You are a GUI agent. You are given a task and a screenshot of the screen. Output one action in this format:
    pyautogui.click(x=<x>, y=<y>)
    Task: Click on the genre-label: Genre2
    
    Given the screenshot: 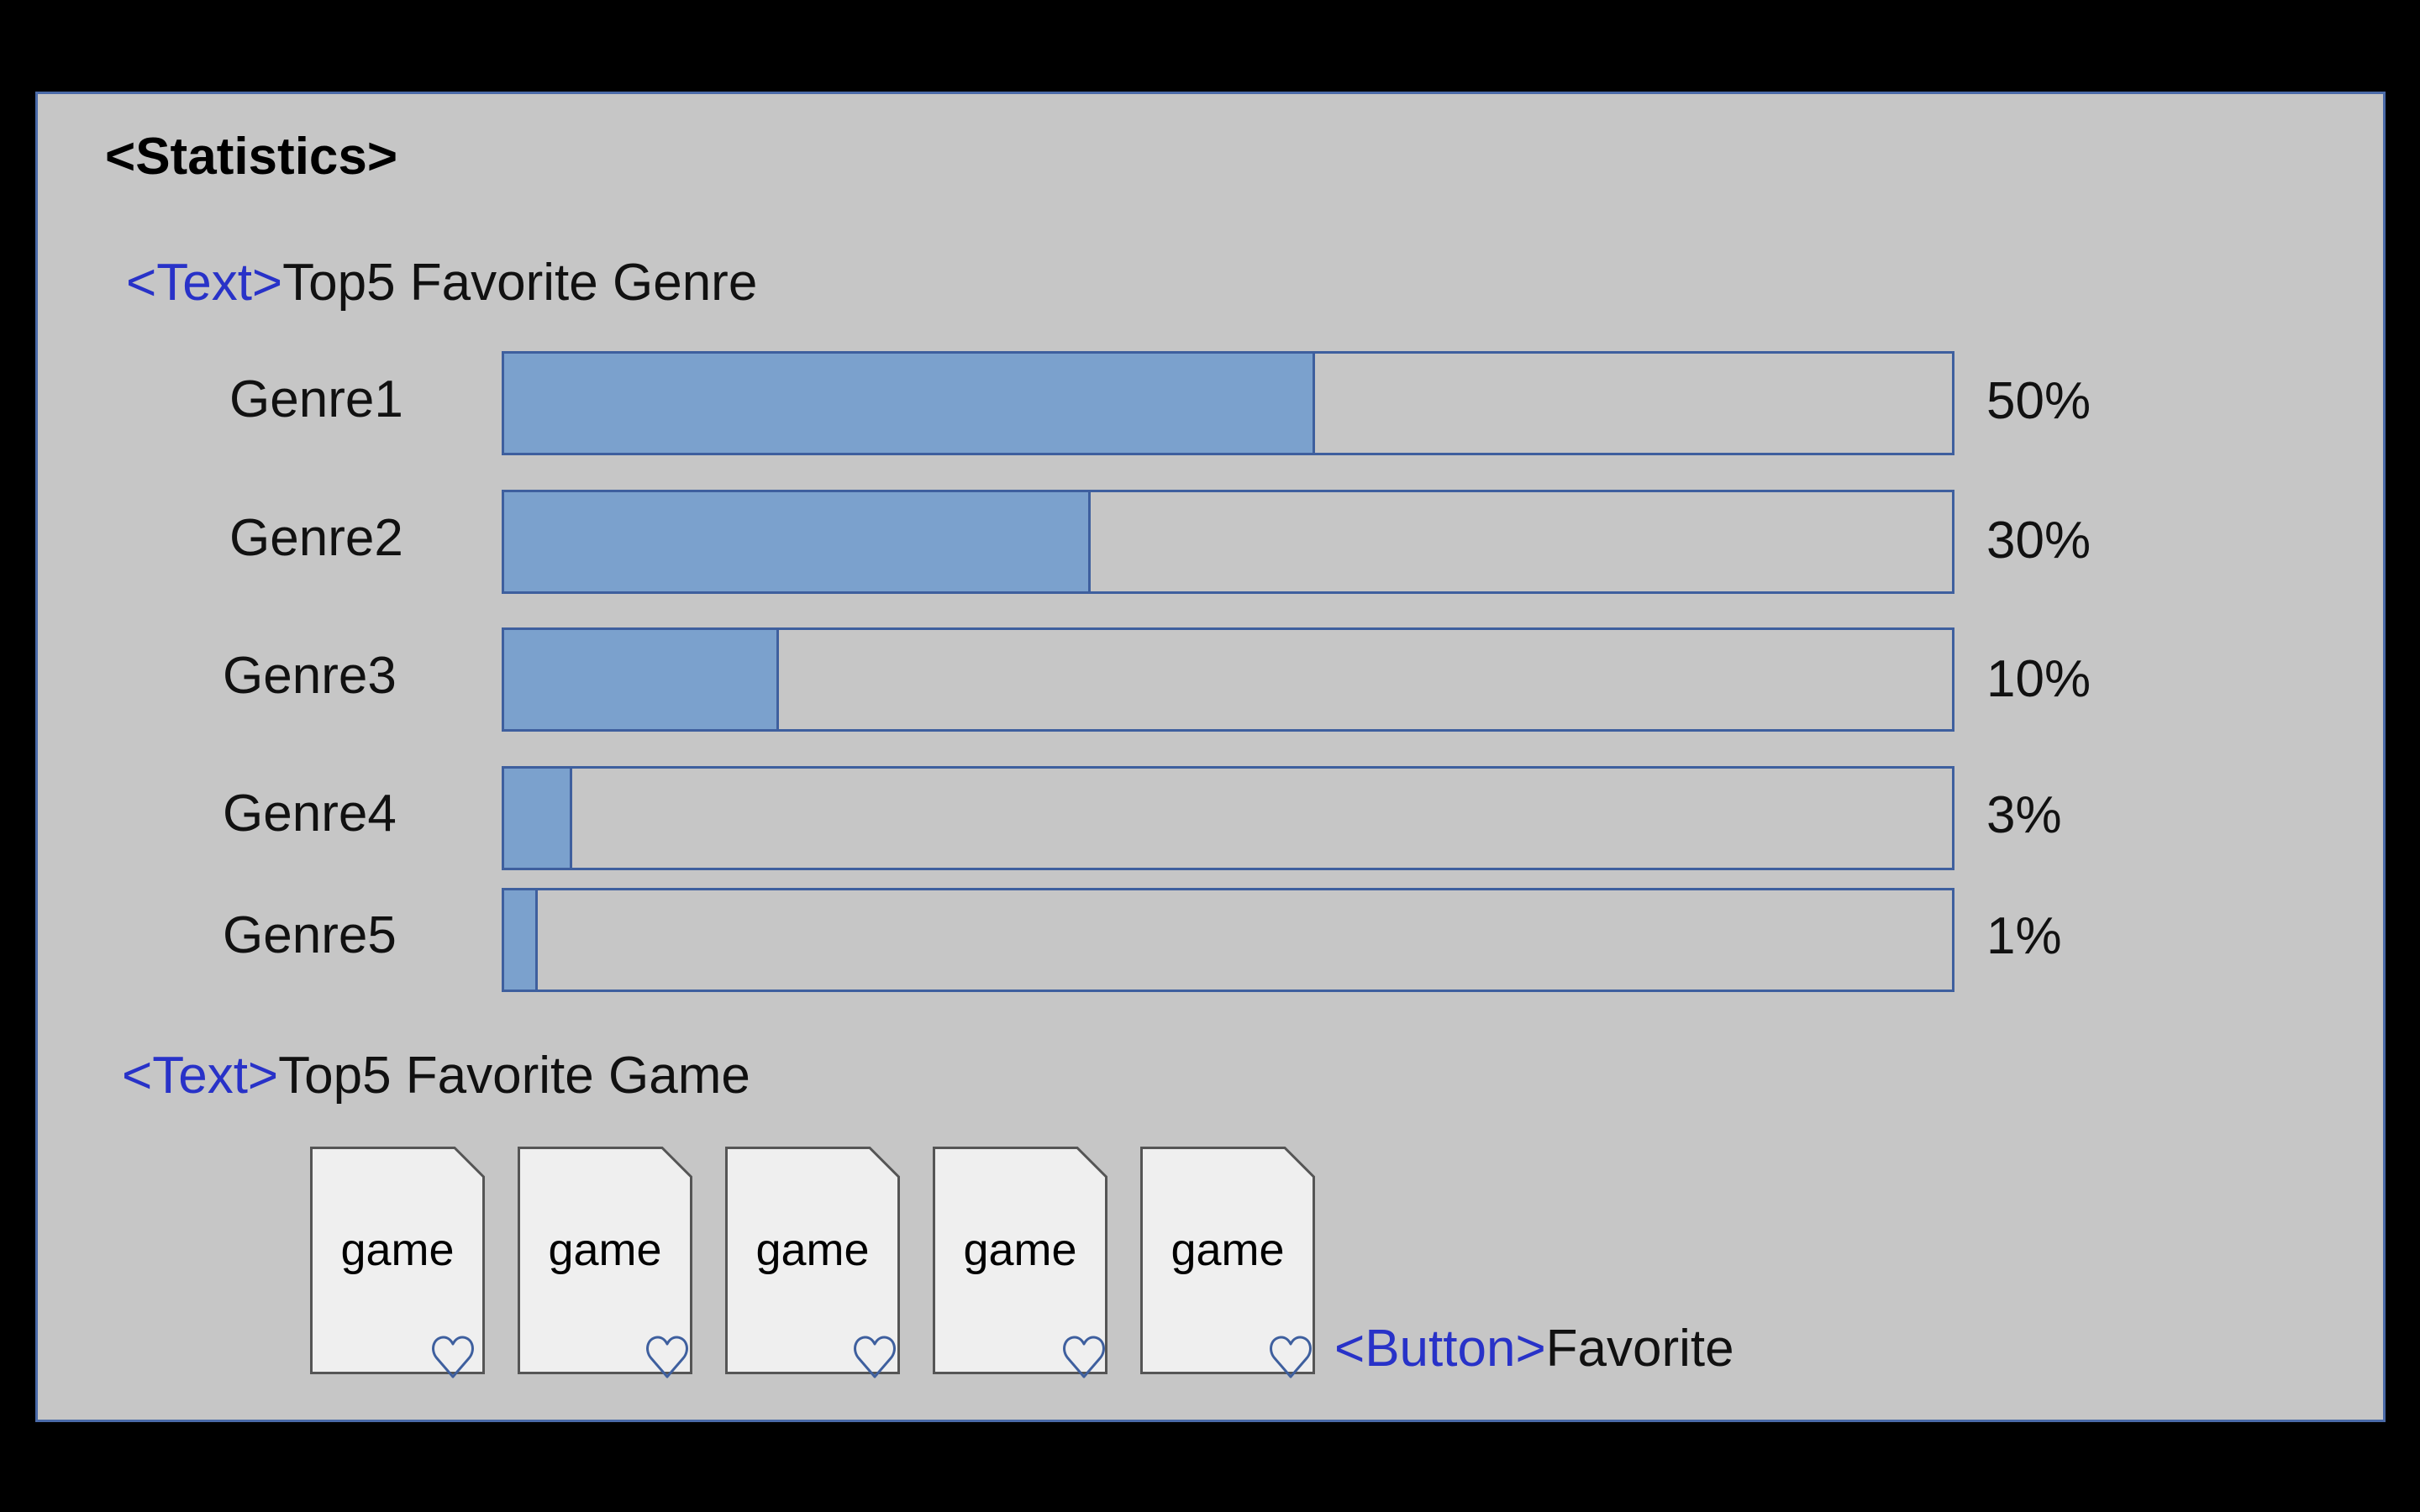 What is the action you would take?
    pyautogui.click(x=316, y=538)
    